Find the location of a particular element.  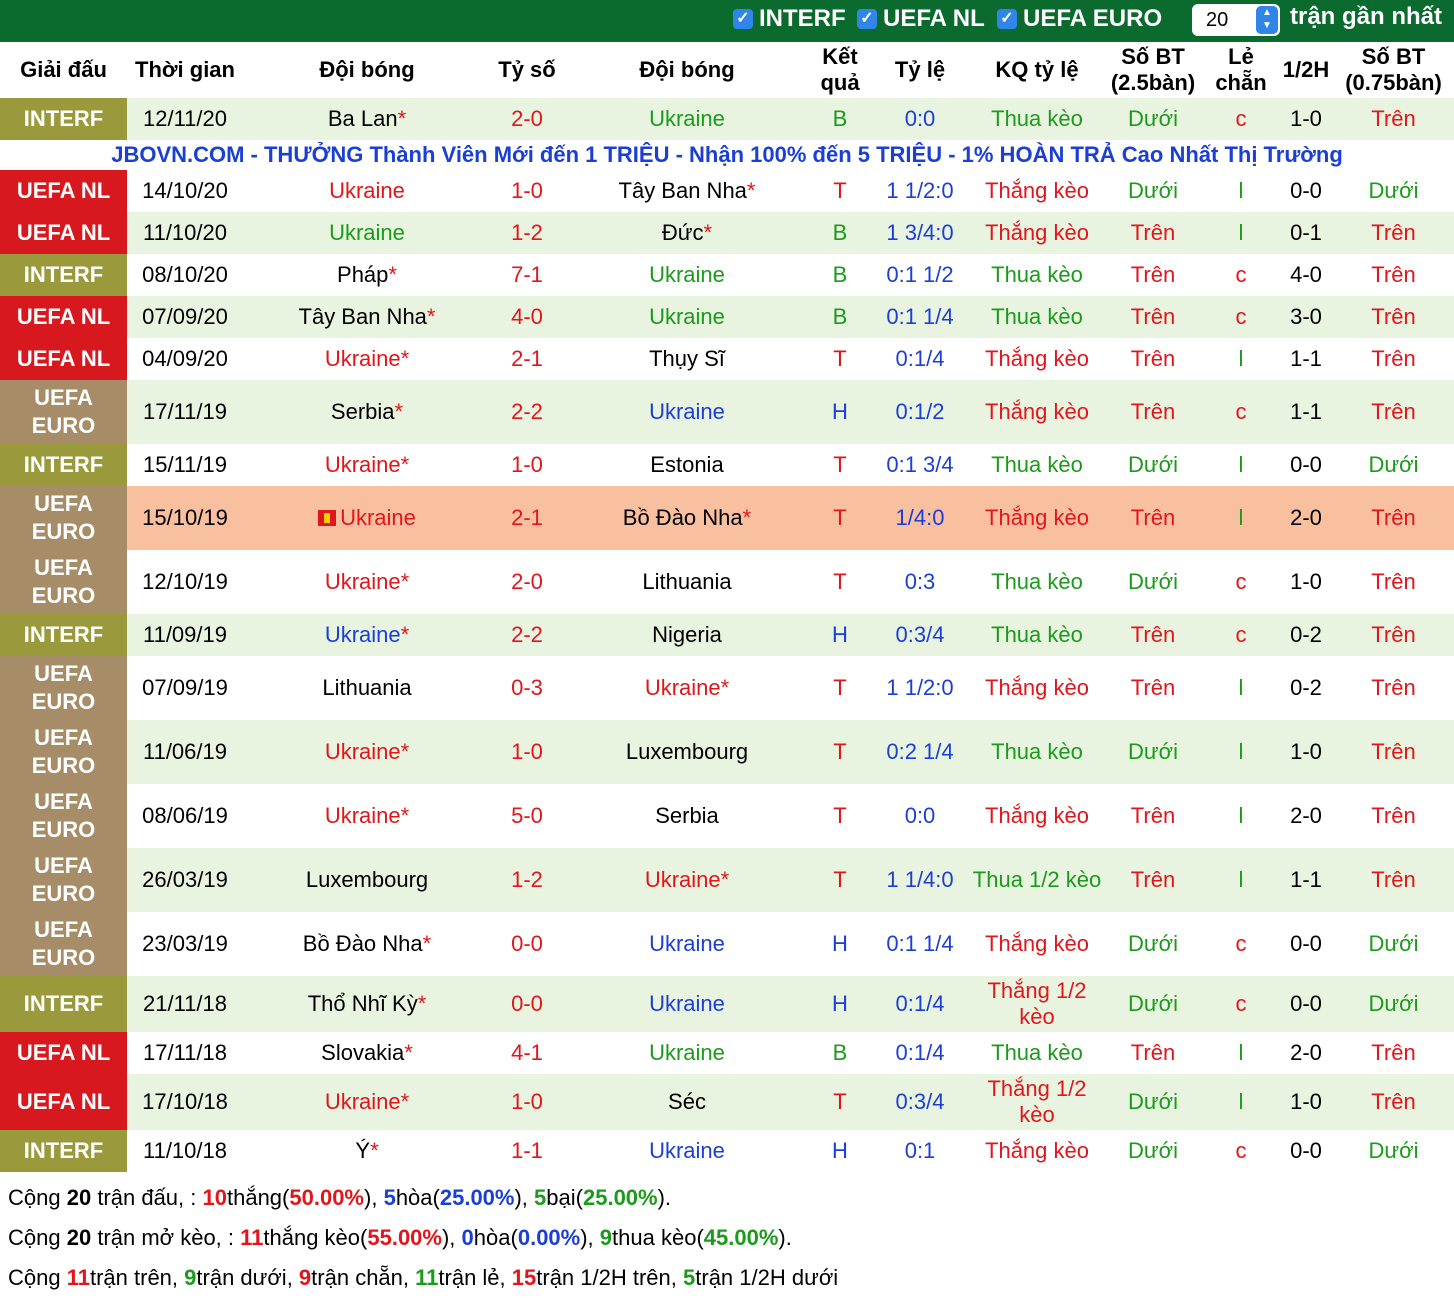

score-cell: 4-0 is located at coordinates (527, 317).